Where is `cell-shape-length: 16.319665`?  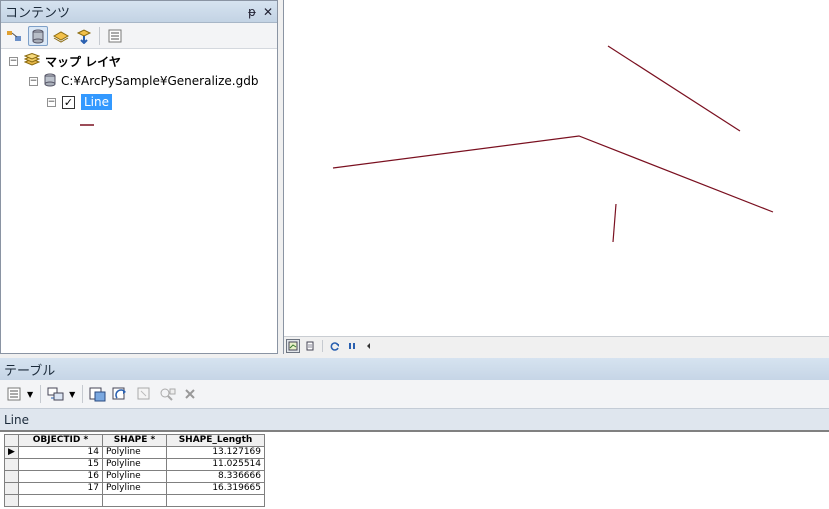
cell-shape-length: 16.319665 is located at coordinates (215, 488).